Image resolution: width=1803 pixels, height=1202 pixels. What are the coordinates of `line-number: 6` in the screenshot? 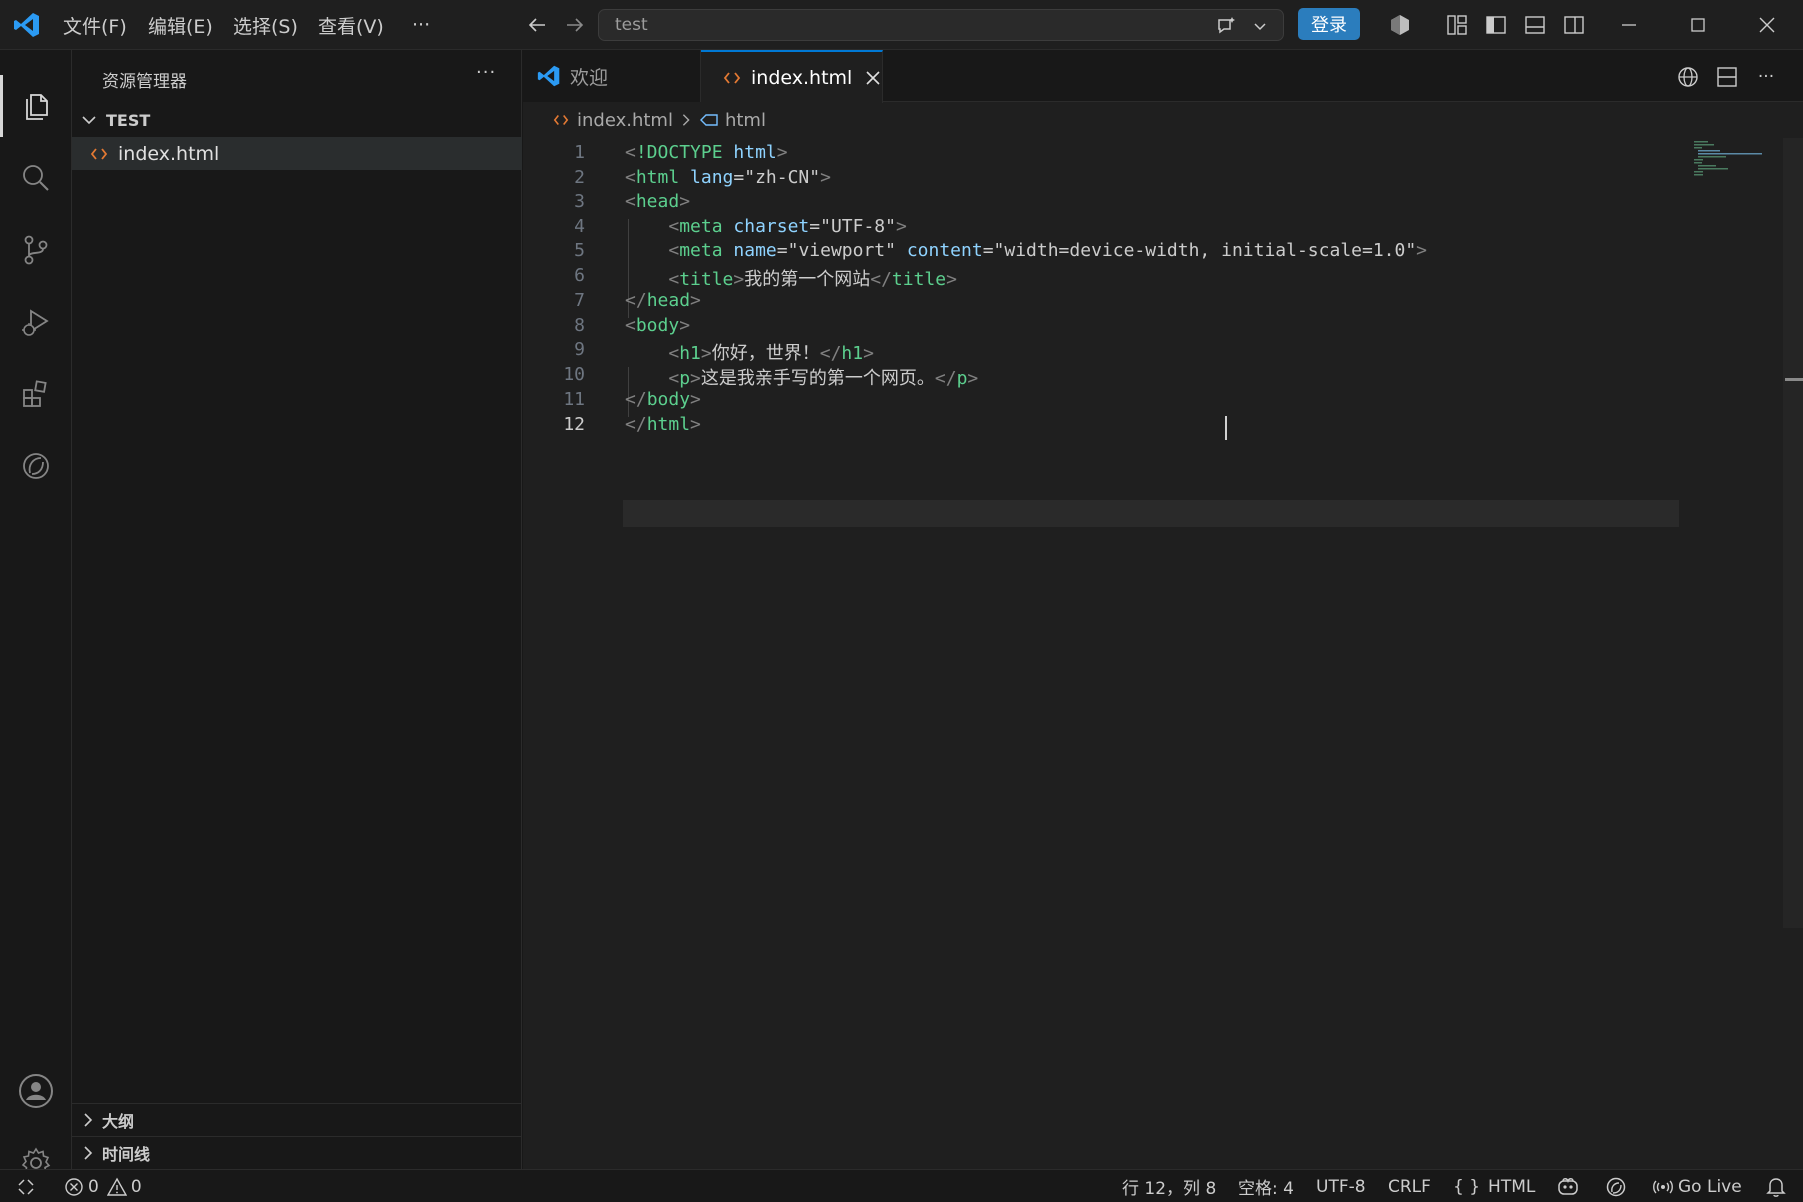 It's located at (579, 275).